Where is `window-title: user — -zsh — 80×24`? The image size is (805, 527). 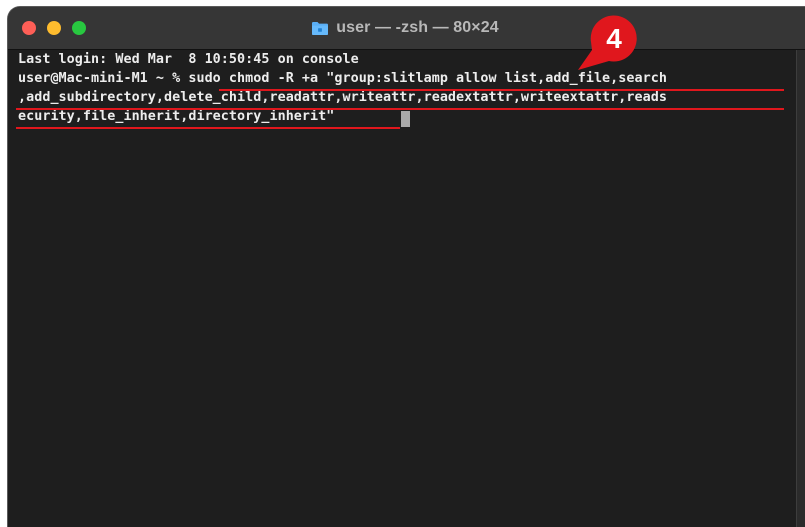 window-title: user — -zsh — 80×24 is located at coordinates (417, 27).